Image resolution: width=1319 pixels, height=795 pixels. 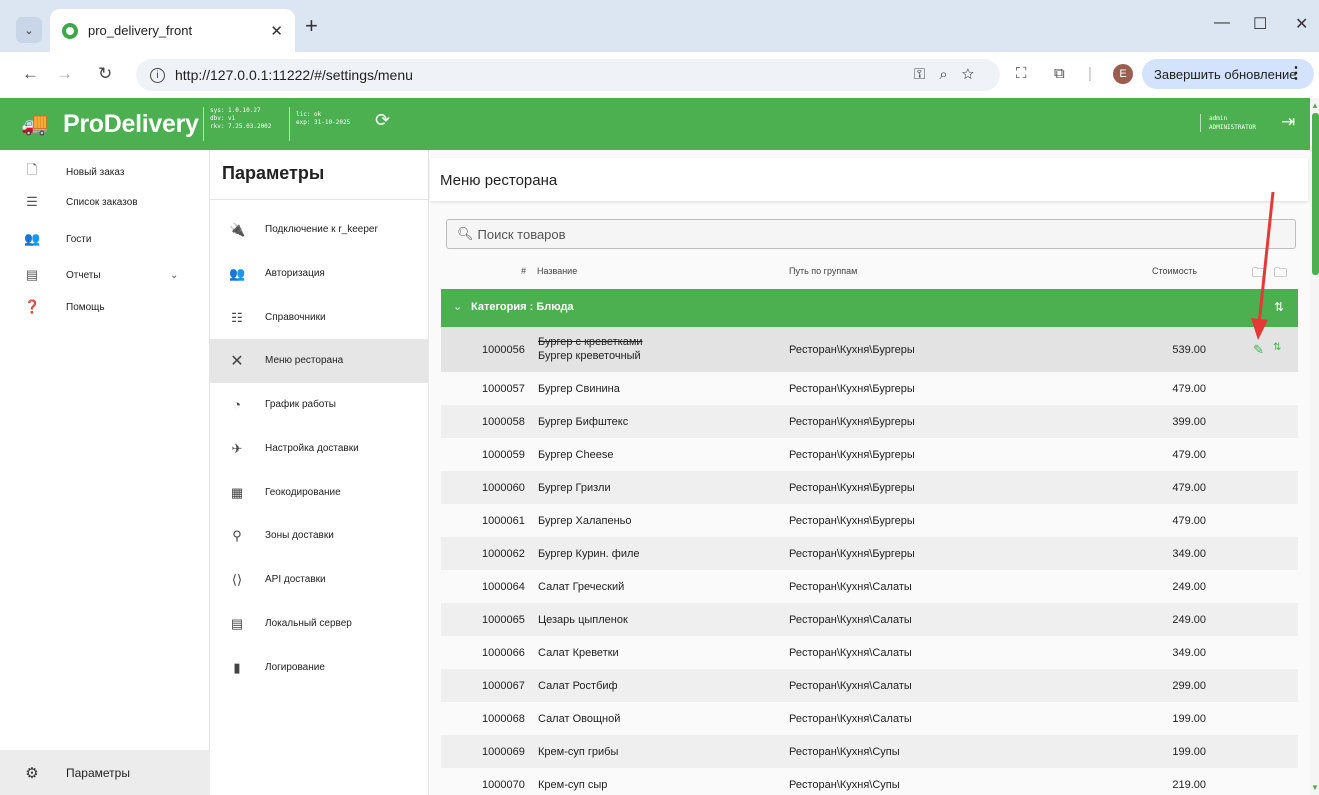 I want to click on settings-item-label: Справочники, so click(x=295, y=317).